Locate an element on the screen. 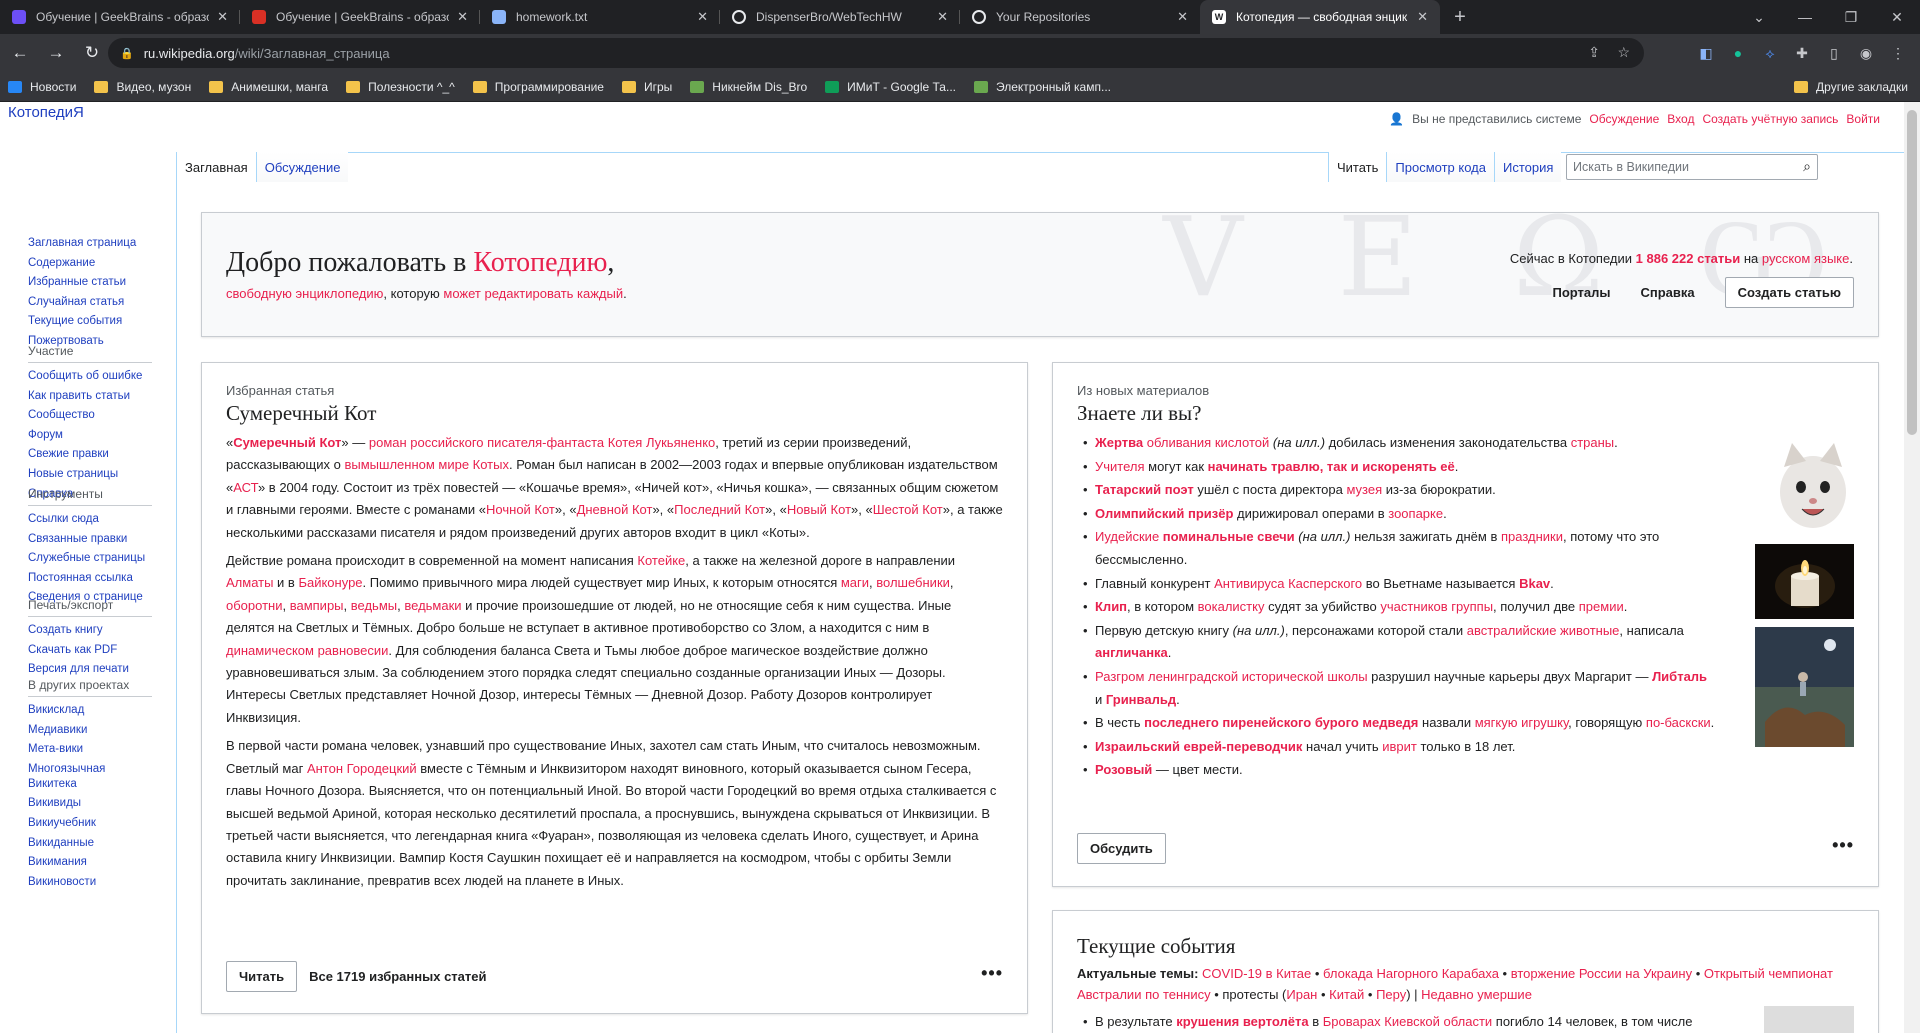 This screenshot has height=1033, width=1920. sidebar-link: Заглавная страница is located at coordinates (90, 243).